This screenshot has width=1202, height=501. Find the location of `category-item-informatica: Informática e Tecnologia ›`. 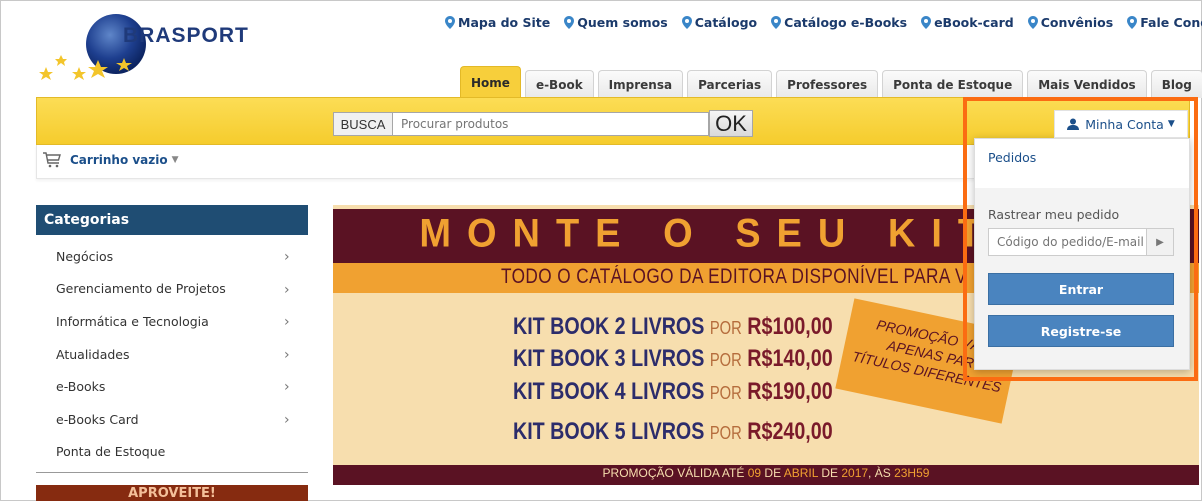

category-item-informatica: Informática e Tecnologia › is located at coordinates (172, 321).